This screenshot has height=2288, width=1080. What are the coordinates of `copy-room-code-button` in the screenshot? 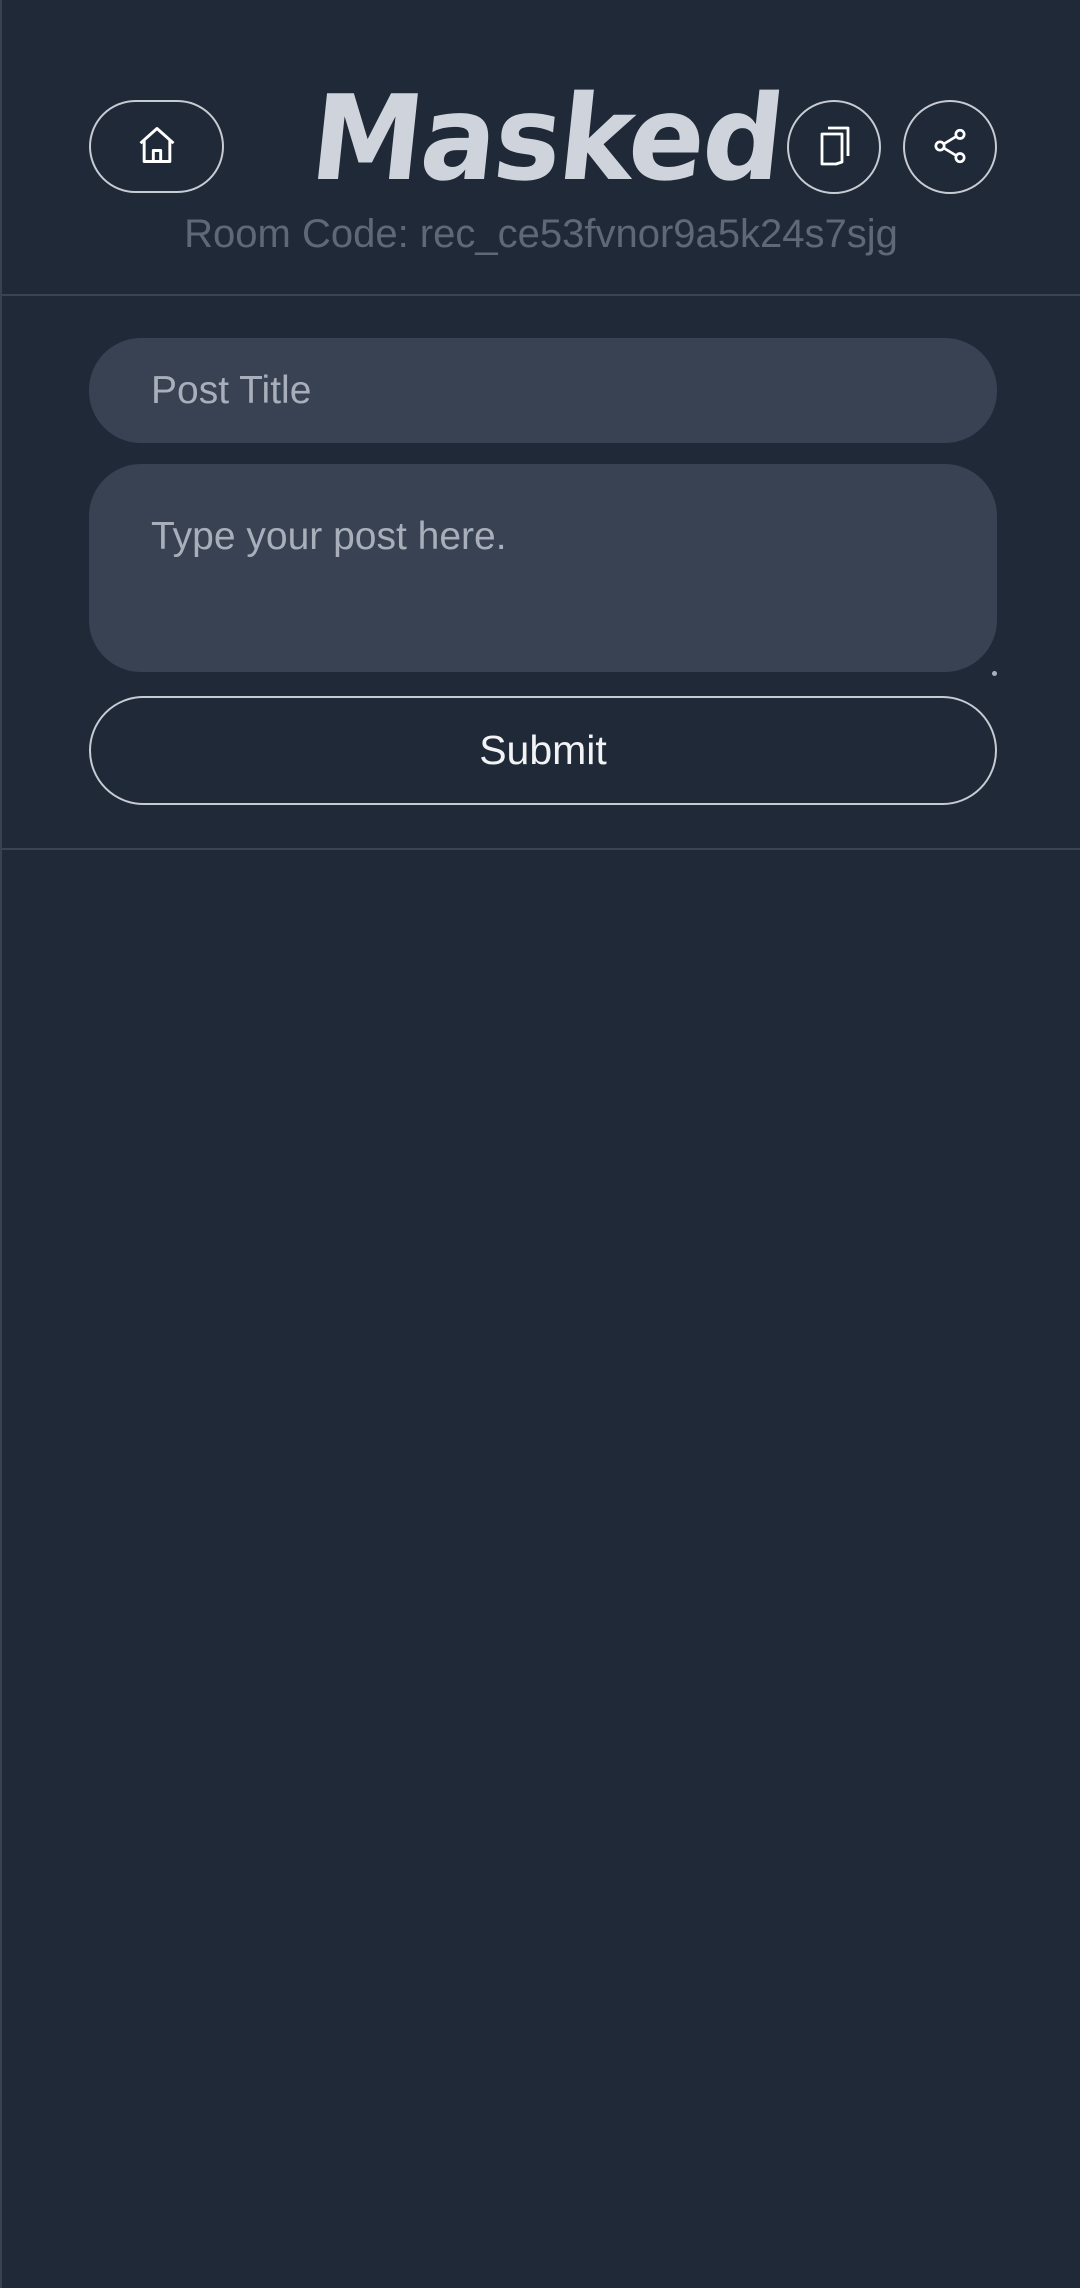 It's located at (834, 147).